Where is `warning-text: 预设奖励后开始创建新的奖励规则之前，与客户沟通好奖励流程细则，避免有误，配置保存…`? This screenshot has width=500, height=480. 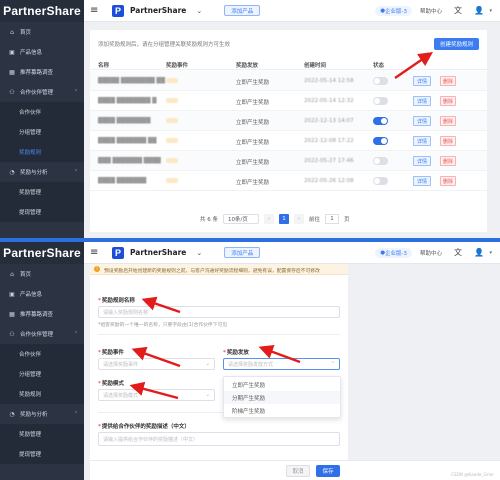
warning-text: 预设奖励后开始创建新的奖励规则之前，与客户沟通好奖励流程细则，避免有误，配置保存… is located at coordinates (212, 271).